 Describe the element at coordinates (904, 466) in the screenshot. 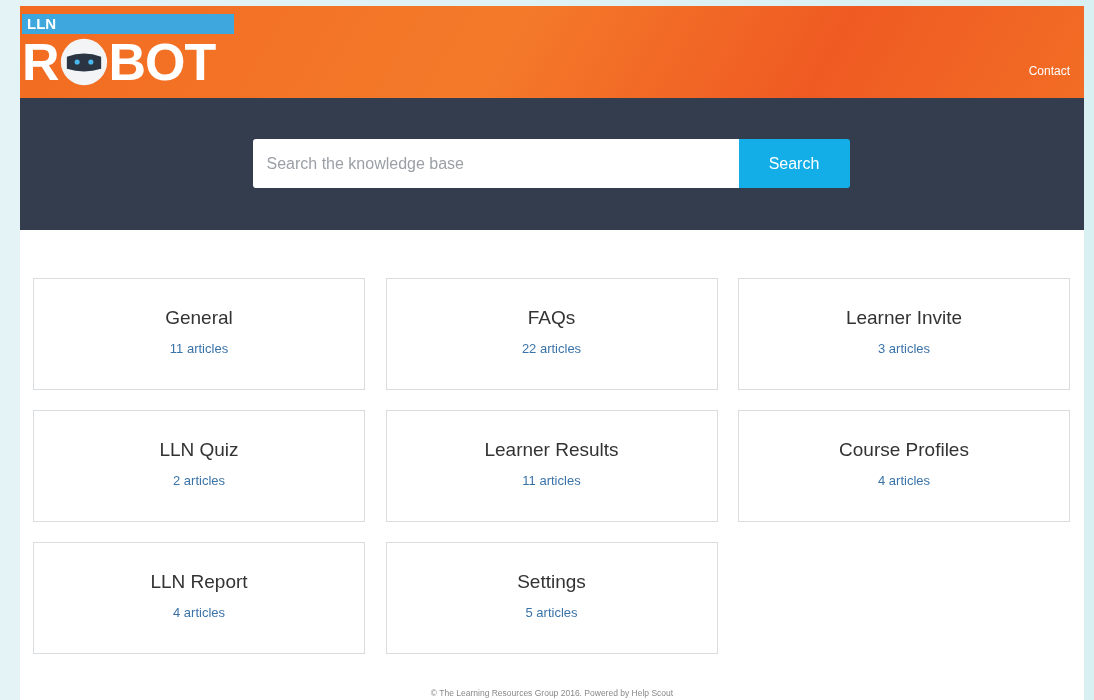

I see `category-card: Course Profiles 4 articles` at that location.